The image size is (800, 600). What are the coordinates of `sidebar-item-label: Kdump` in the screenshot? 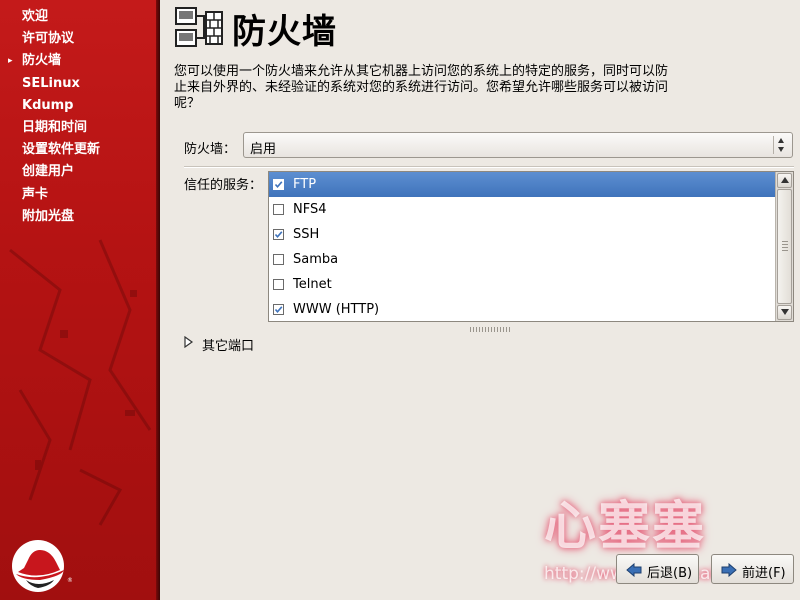 It's located at (48, 105).